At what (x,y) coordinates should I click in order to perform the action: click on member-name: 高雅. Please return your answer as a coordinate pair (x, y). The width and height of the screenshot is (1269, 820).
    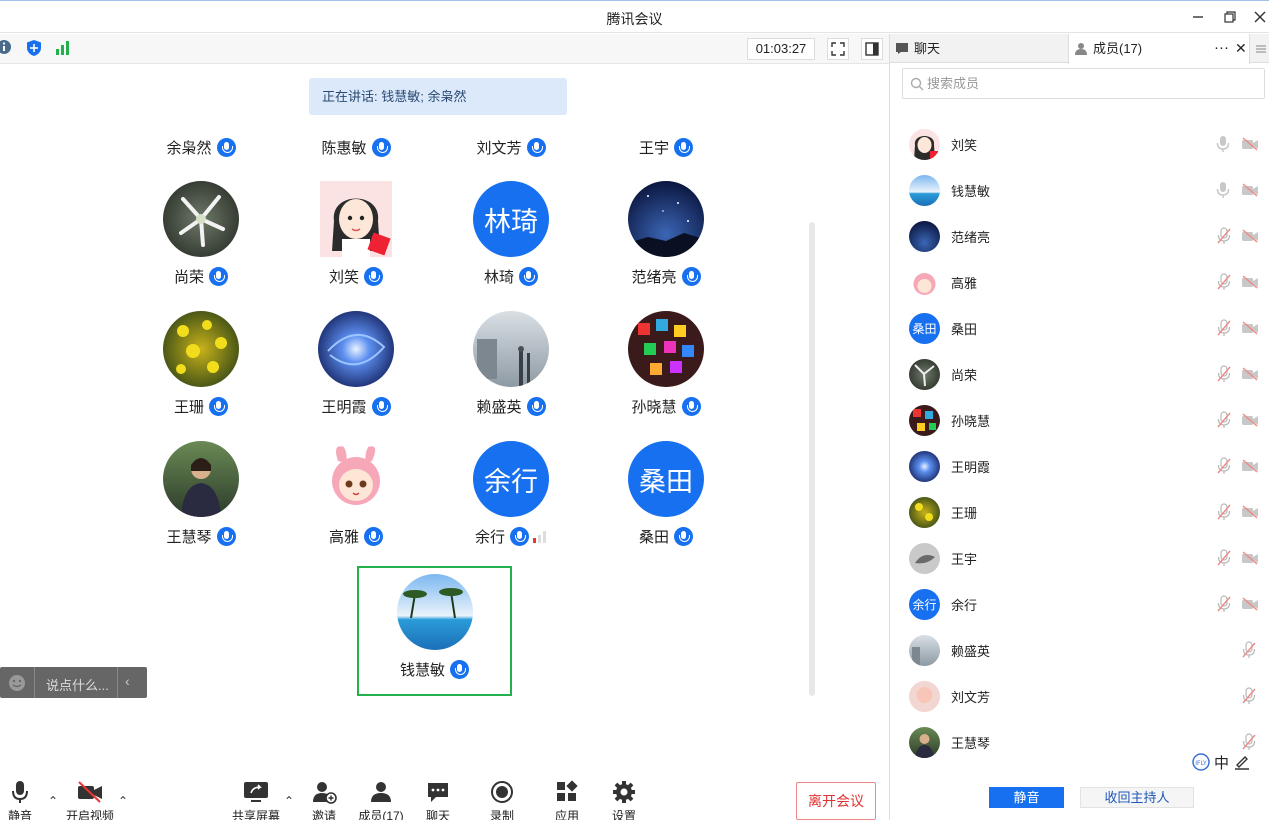
    Looking at the image, I should click on (964, 283).